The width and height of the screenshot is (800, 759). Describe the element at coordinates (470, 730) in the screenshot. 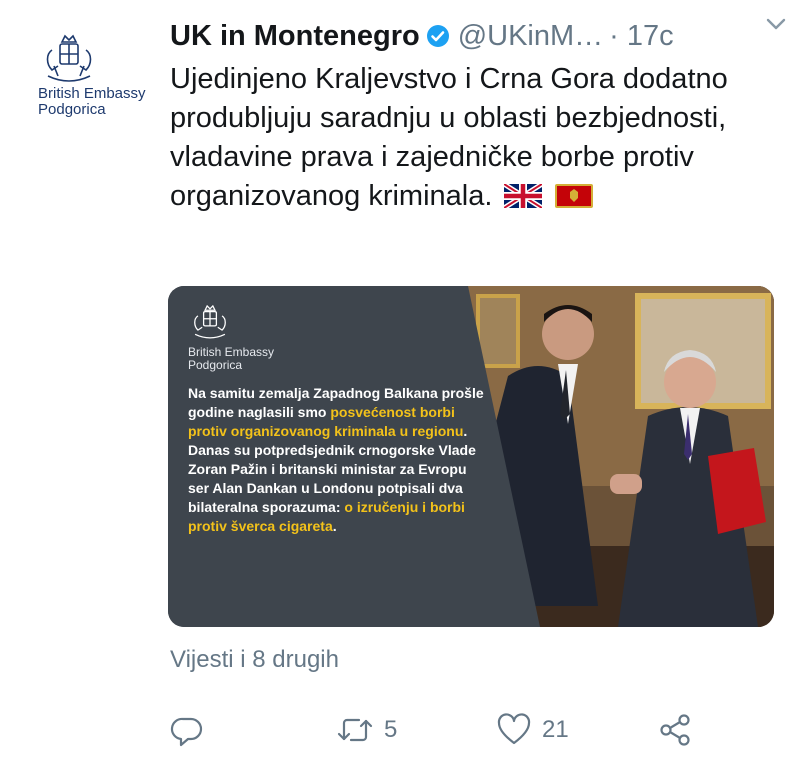

I see `tweet-actions: 5 21` at that location.